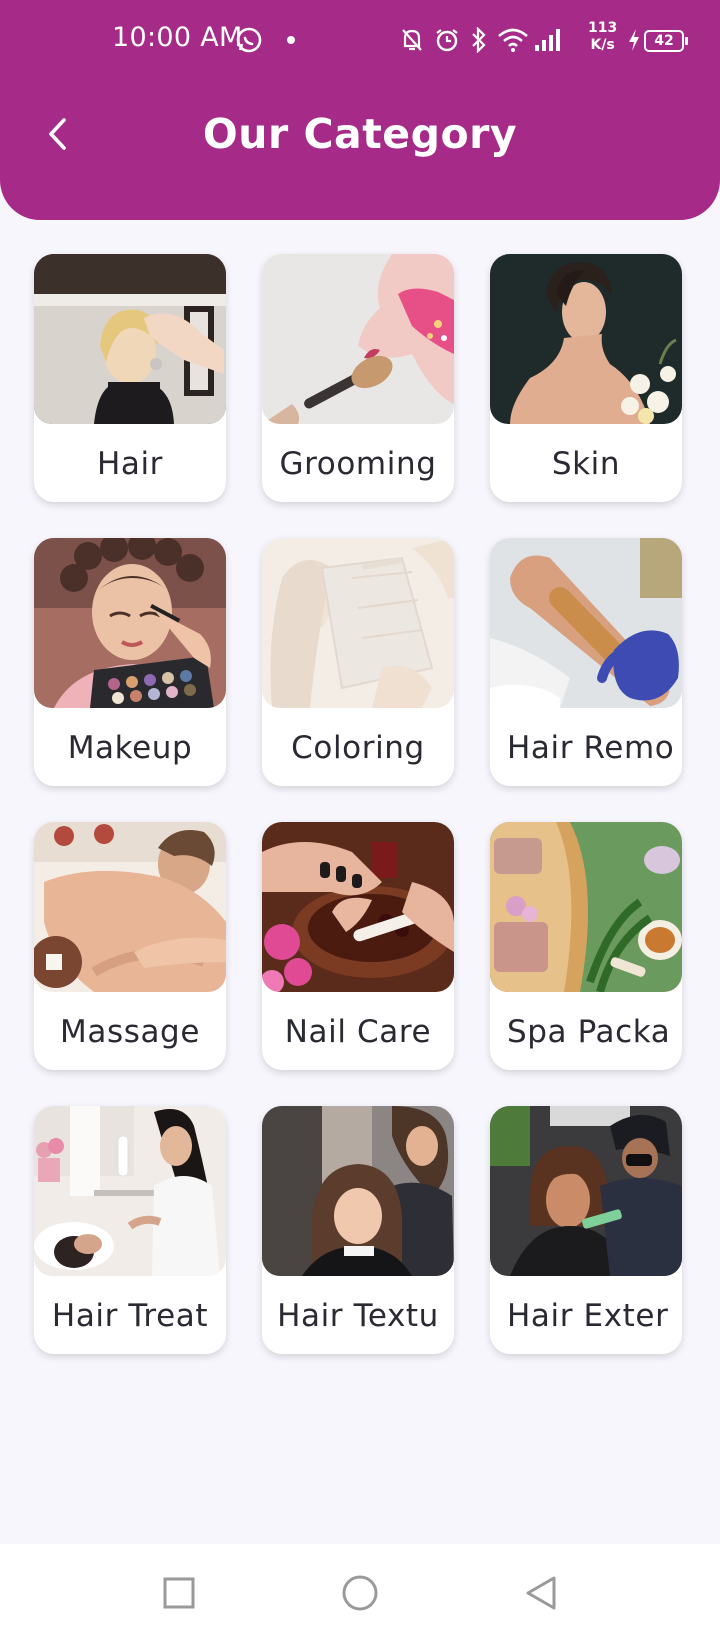 This screenshot has width=720, height=1640. I want to click on category-card-grooming: Grooming, so click(358, 378).